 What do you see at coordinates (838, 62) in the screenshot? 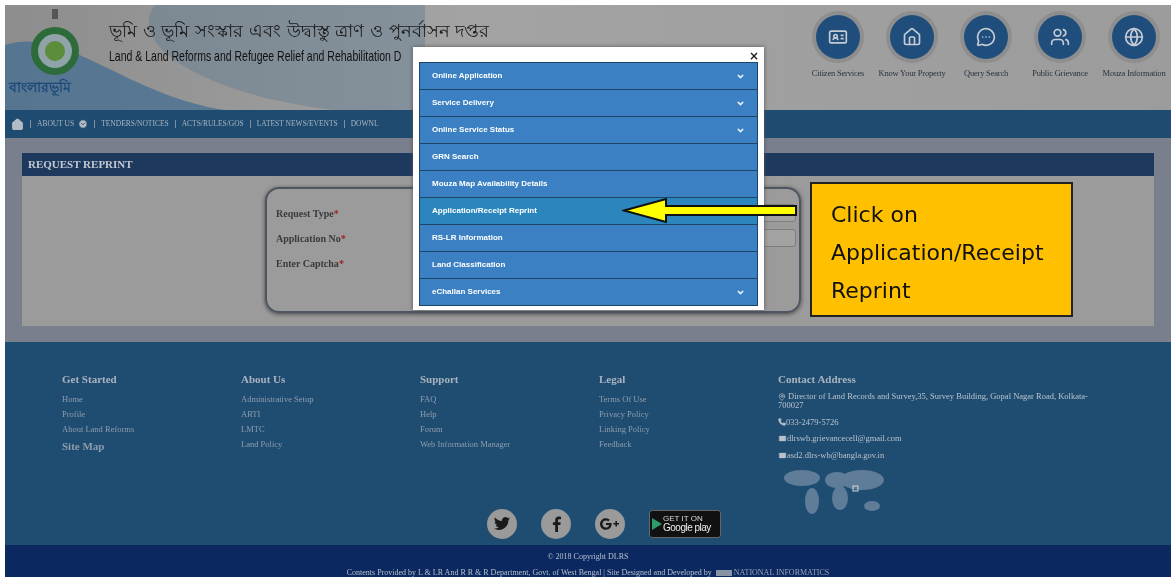
I see `quick-link: Citizen Services` at bounding box center [838, 62].